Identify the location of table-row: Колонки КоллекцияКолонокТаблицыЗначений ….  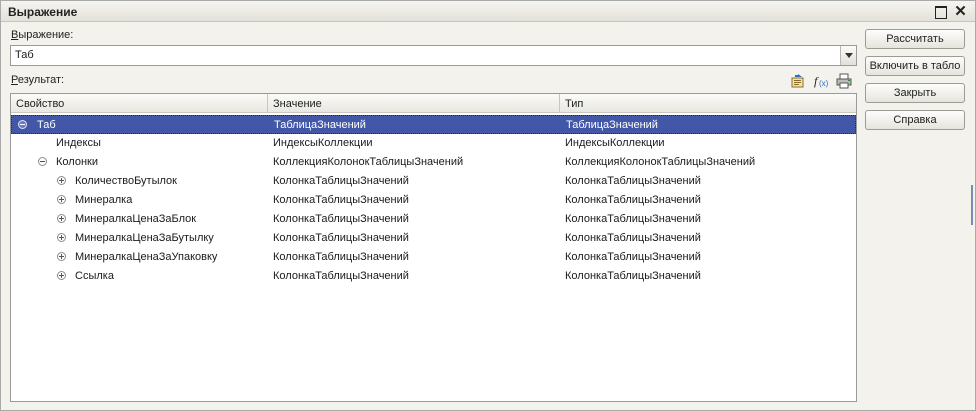
(433, 162).